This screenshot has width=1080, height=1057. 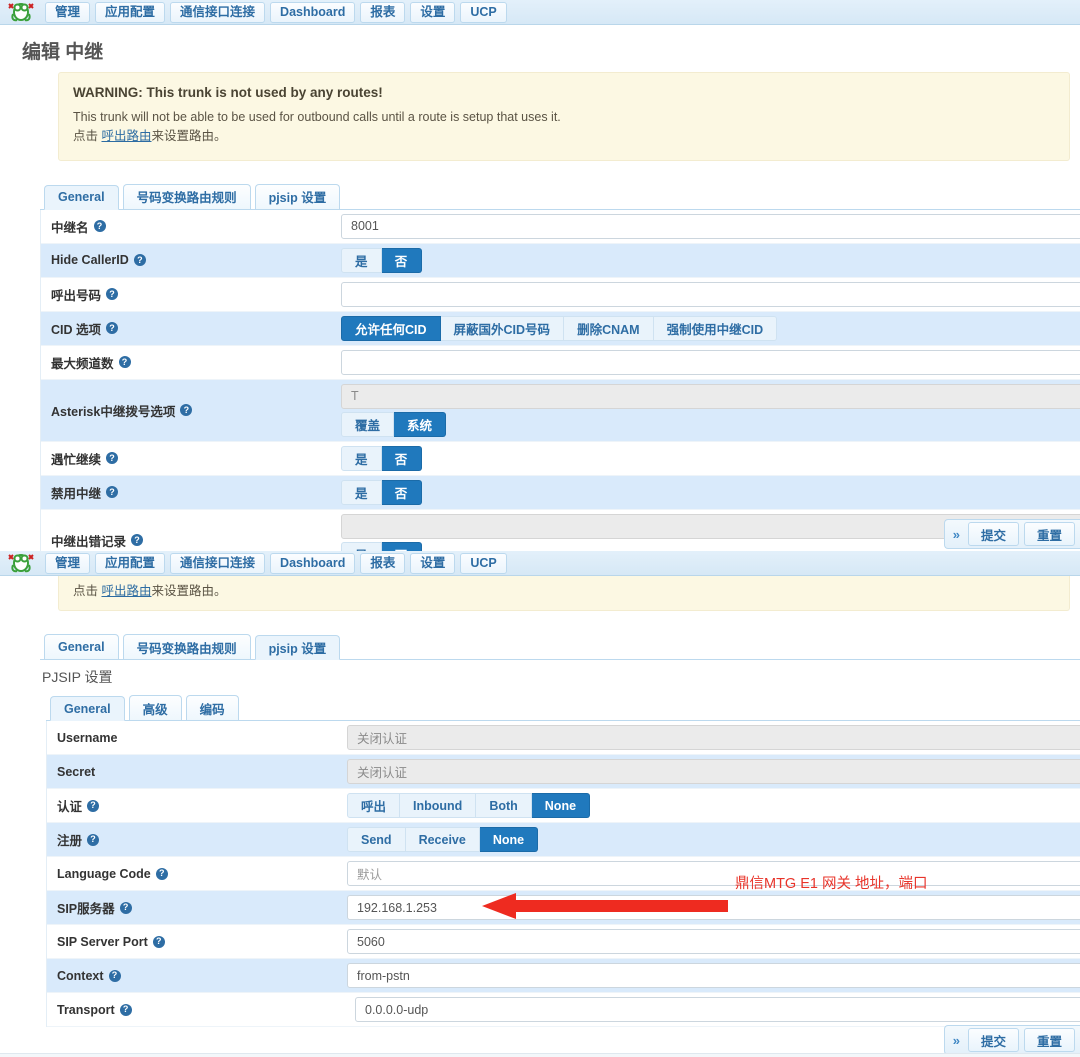 I want to click on tab-label: 号码变换路由规则, so click(x=186, y=198).